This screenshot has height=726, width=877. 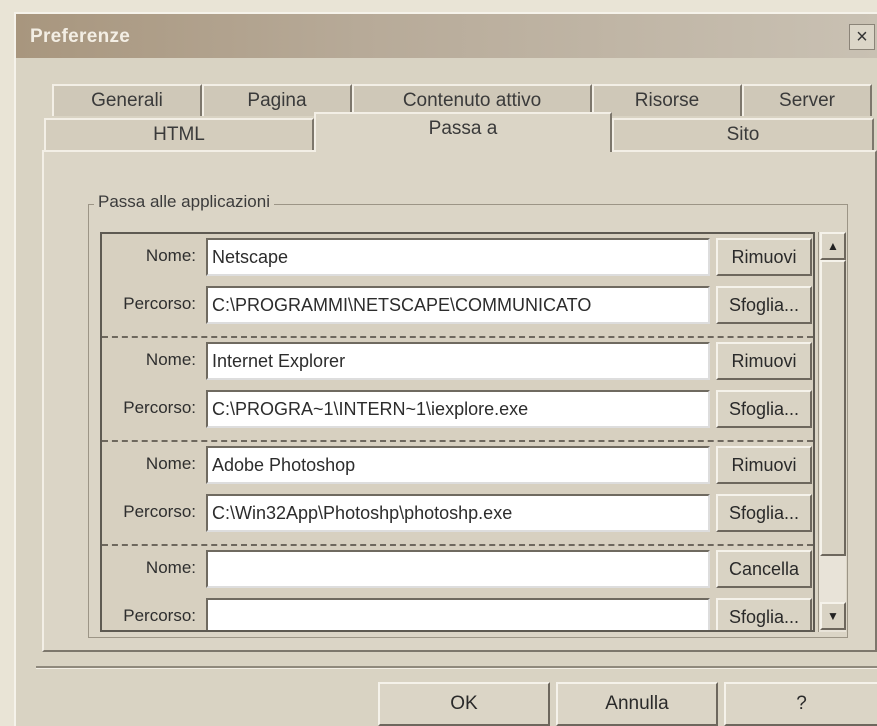 I want to click on tab-label: Pagina, so click(x=277, y=100).